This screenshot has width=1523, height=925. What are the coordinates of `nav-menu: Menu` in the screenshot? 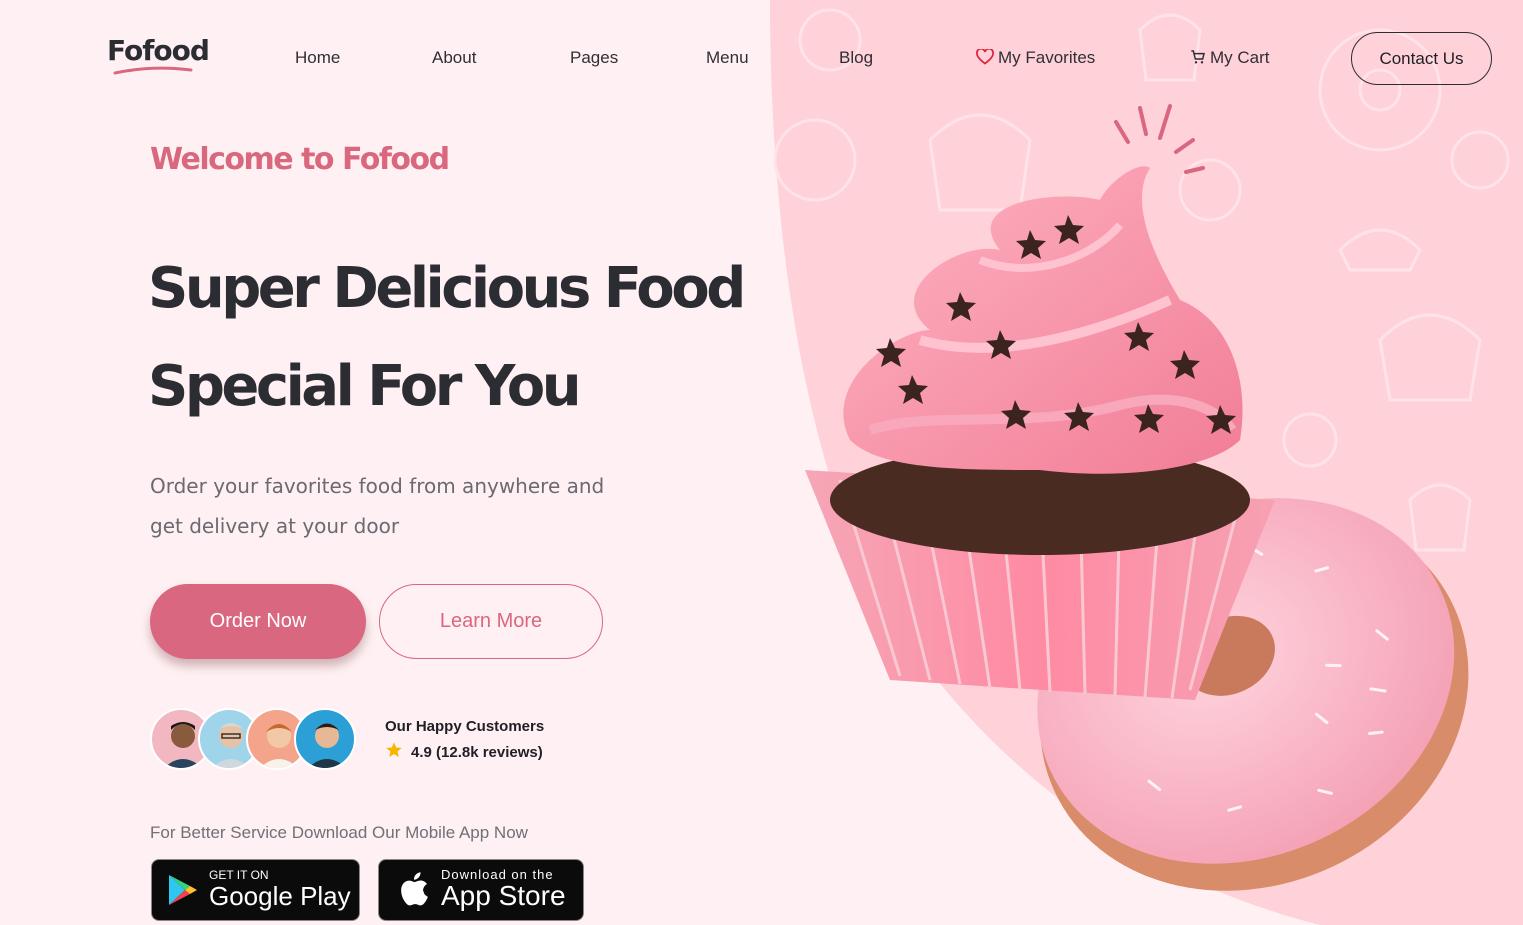 It's located at (727, 58).